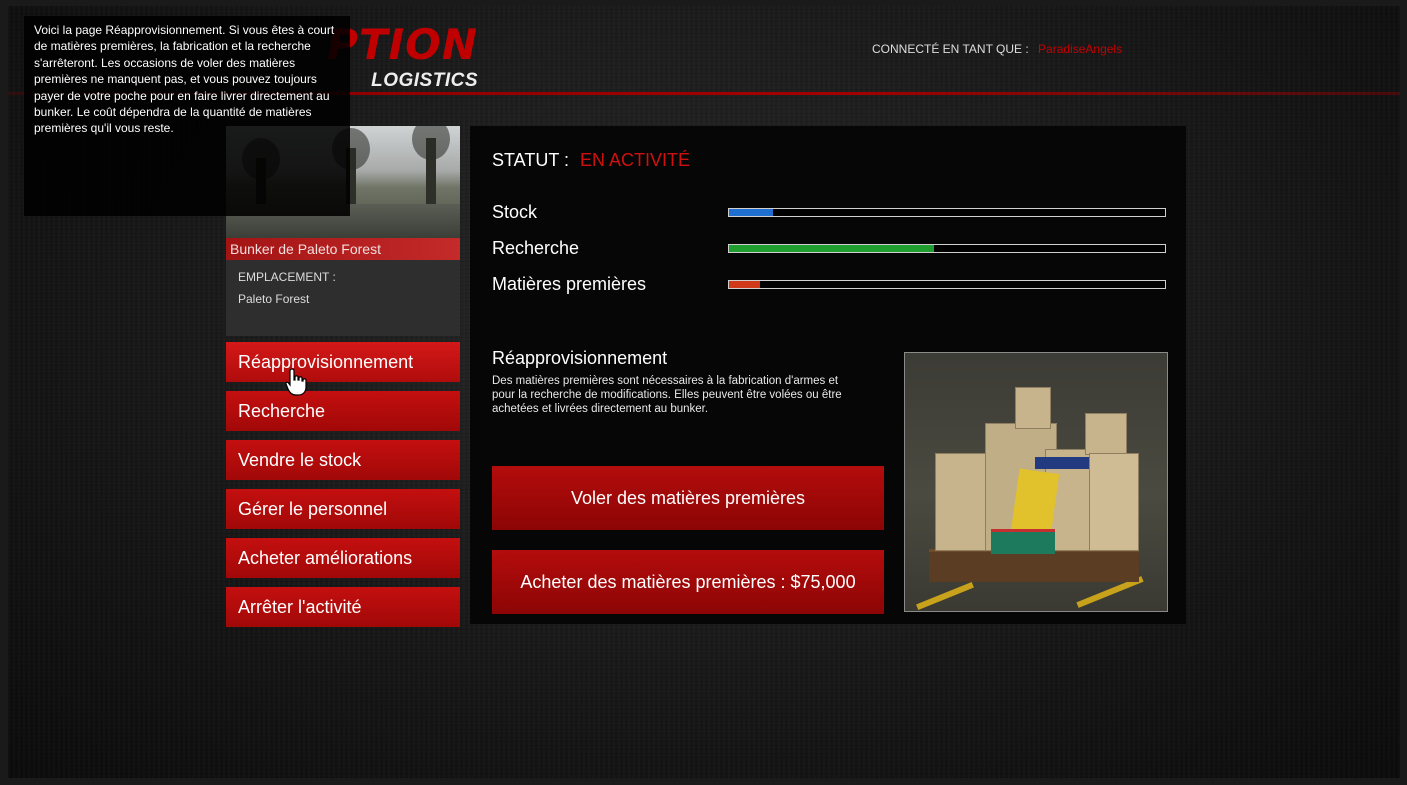 The height and width of the screenshot is (785, 1407). Describe the element at coordinates (515, 212) in the screenshot. I see `stat-label: Stock` at that location.